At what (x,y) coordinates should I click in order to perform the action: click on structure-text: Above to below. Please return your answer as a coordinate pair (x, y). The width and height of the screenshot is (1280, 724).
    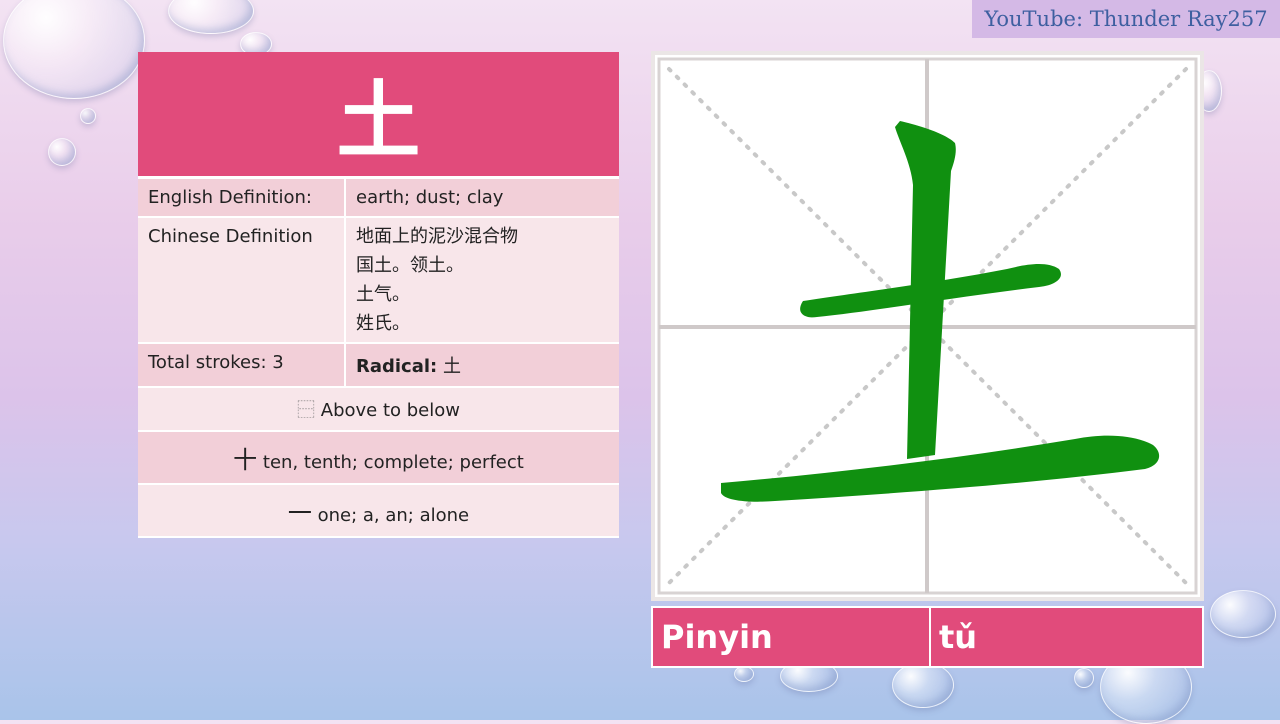
    Looking at the image, I should click on (390, 410).